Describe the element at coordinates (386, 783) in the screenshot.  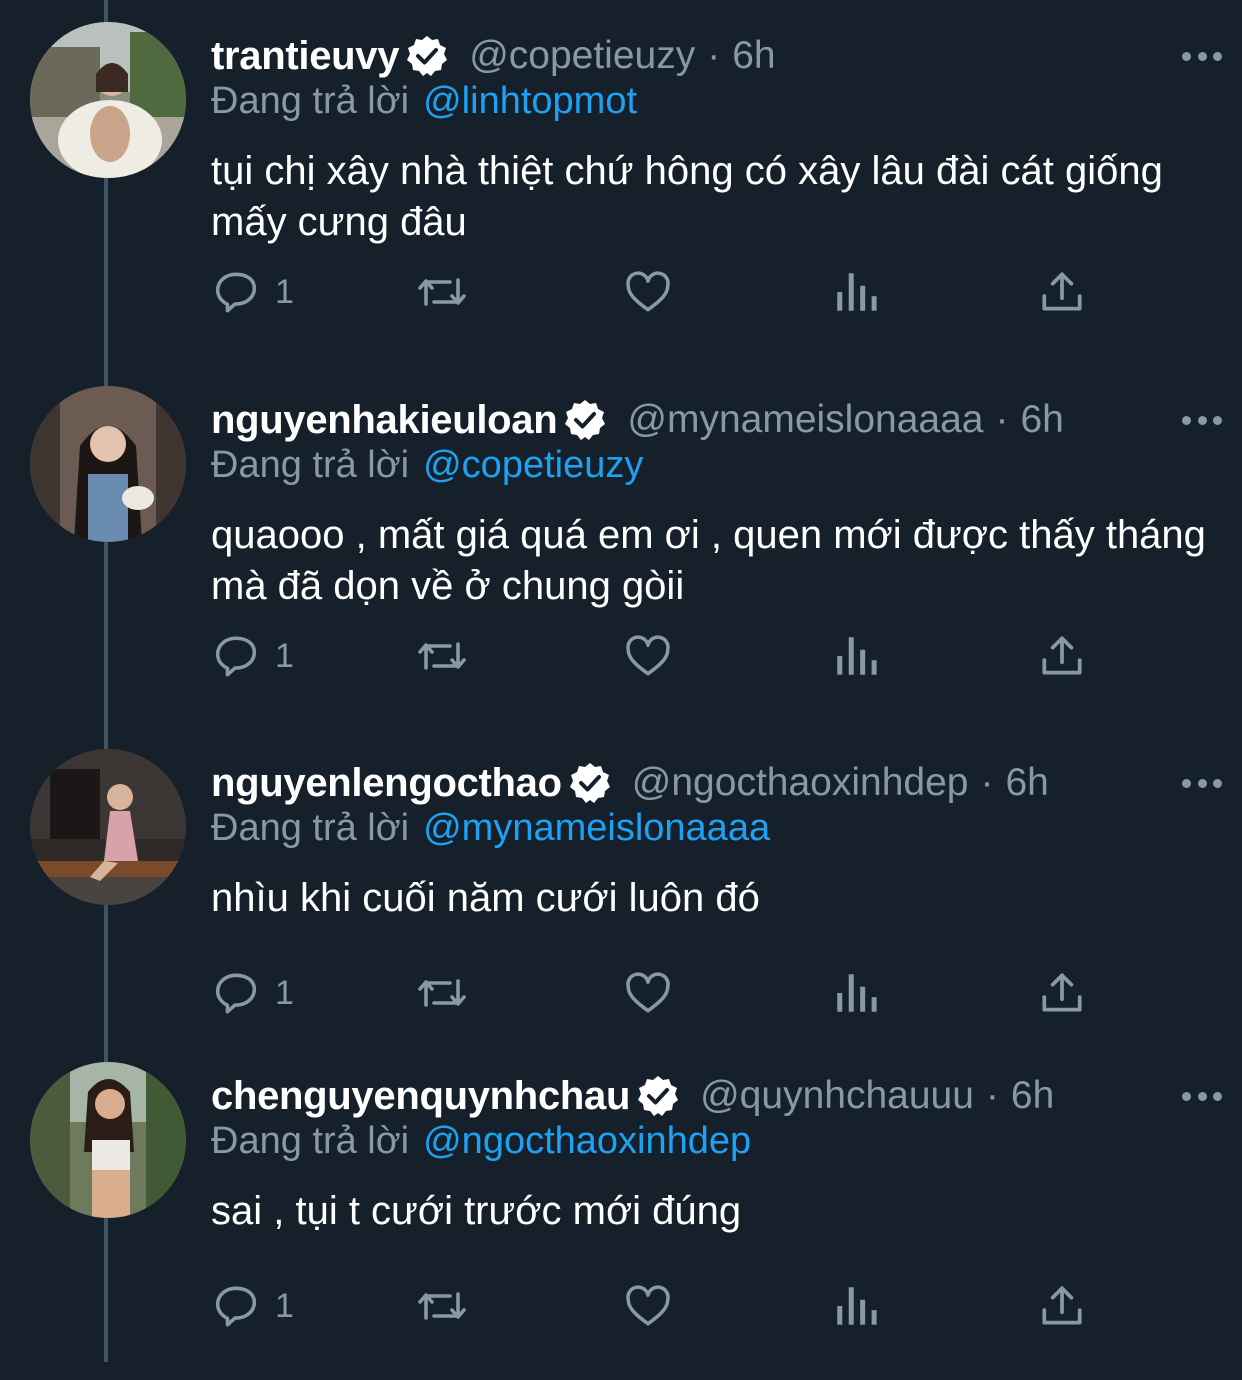
I see `display-name: nguyenlengocthao` at that location.